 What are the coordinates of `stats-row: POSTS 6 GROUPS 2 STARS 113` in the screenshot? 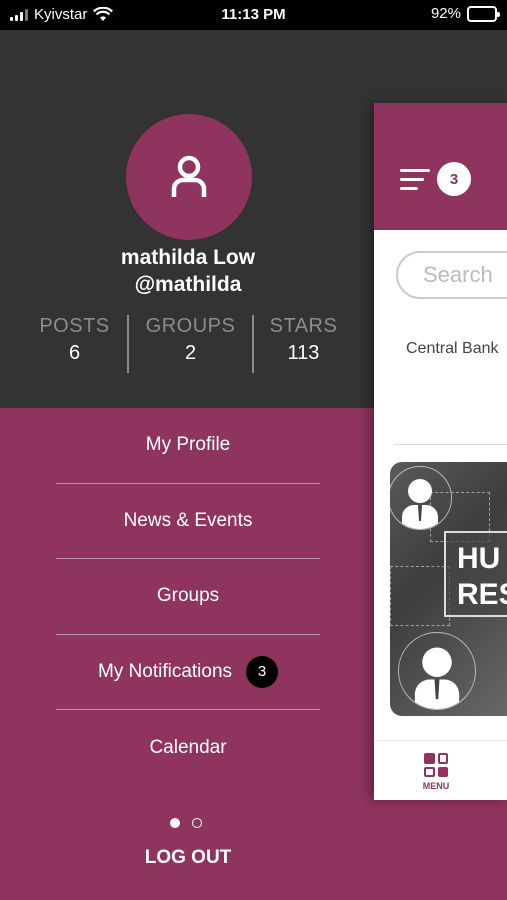 It's located at (188, 345).